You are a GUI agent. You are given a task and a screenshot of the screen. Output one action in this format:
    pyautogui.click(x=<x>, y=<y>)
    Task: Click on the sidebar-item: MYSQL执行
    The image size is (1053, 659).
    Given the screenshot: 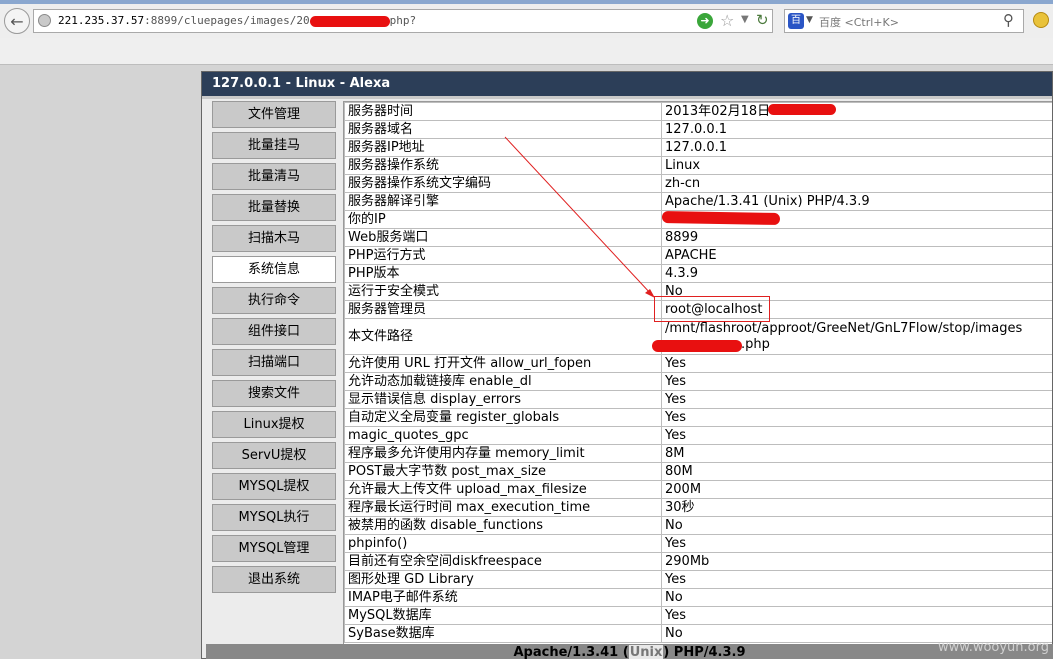 What is the action you would take?
    pyautogui.click(x=274, y=517)
    